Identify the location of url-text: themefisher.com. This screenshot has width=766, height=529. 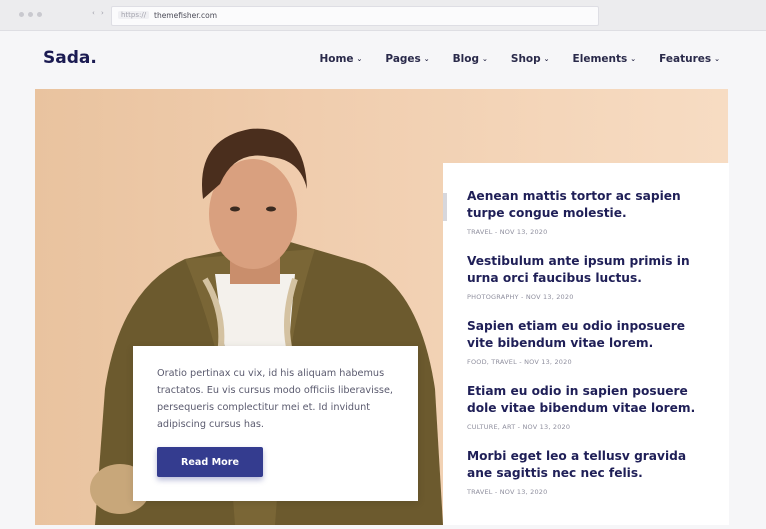
(185, 15).